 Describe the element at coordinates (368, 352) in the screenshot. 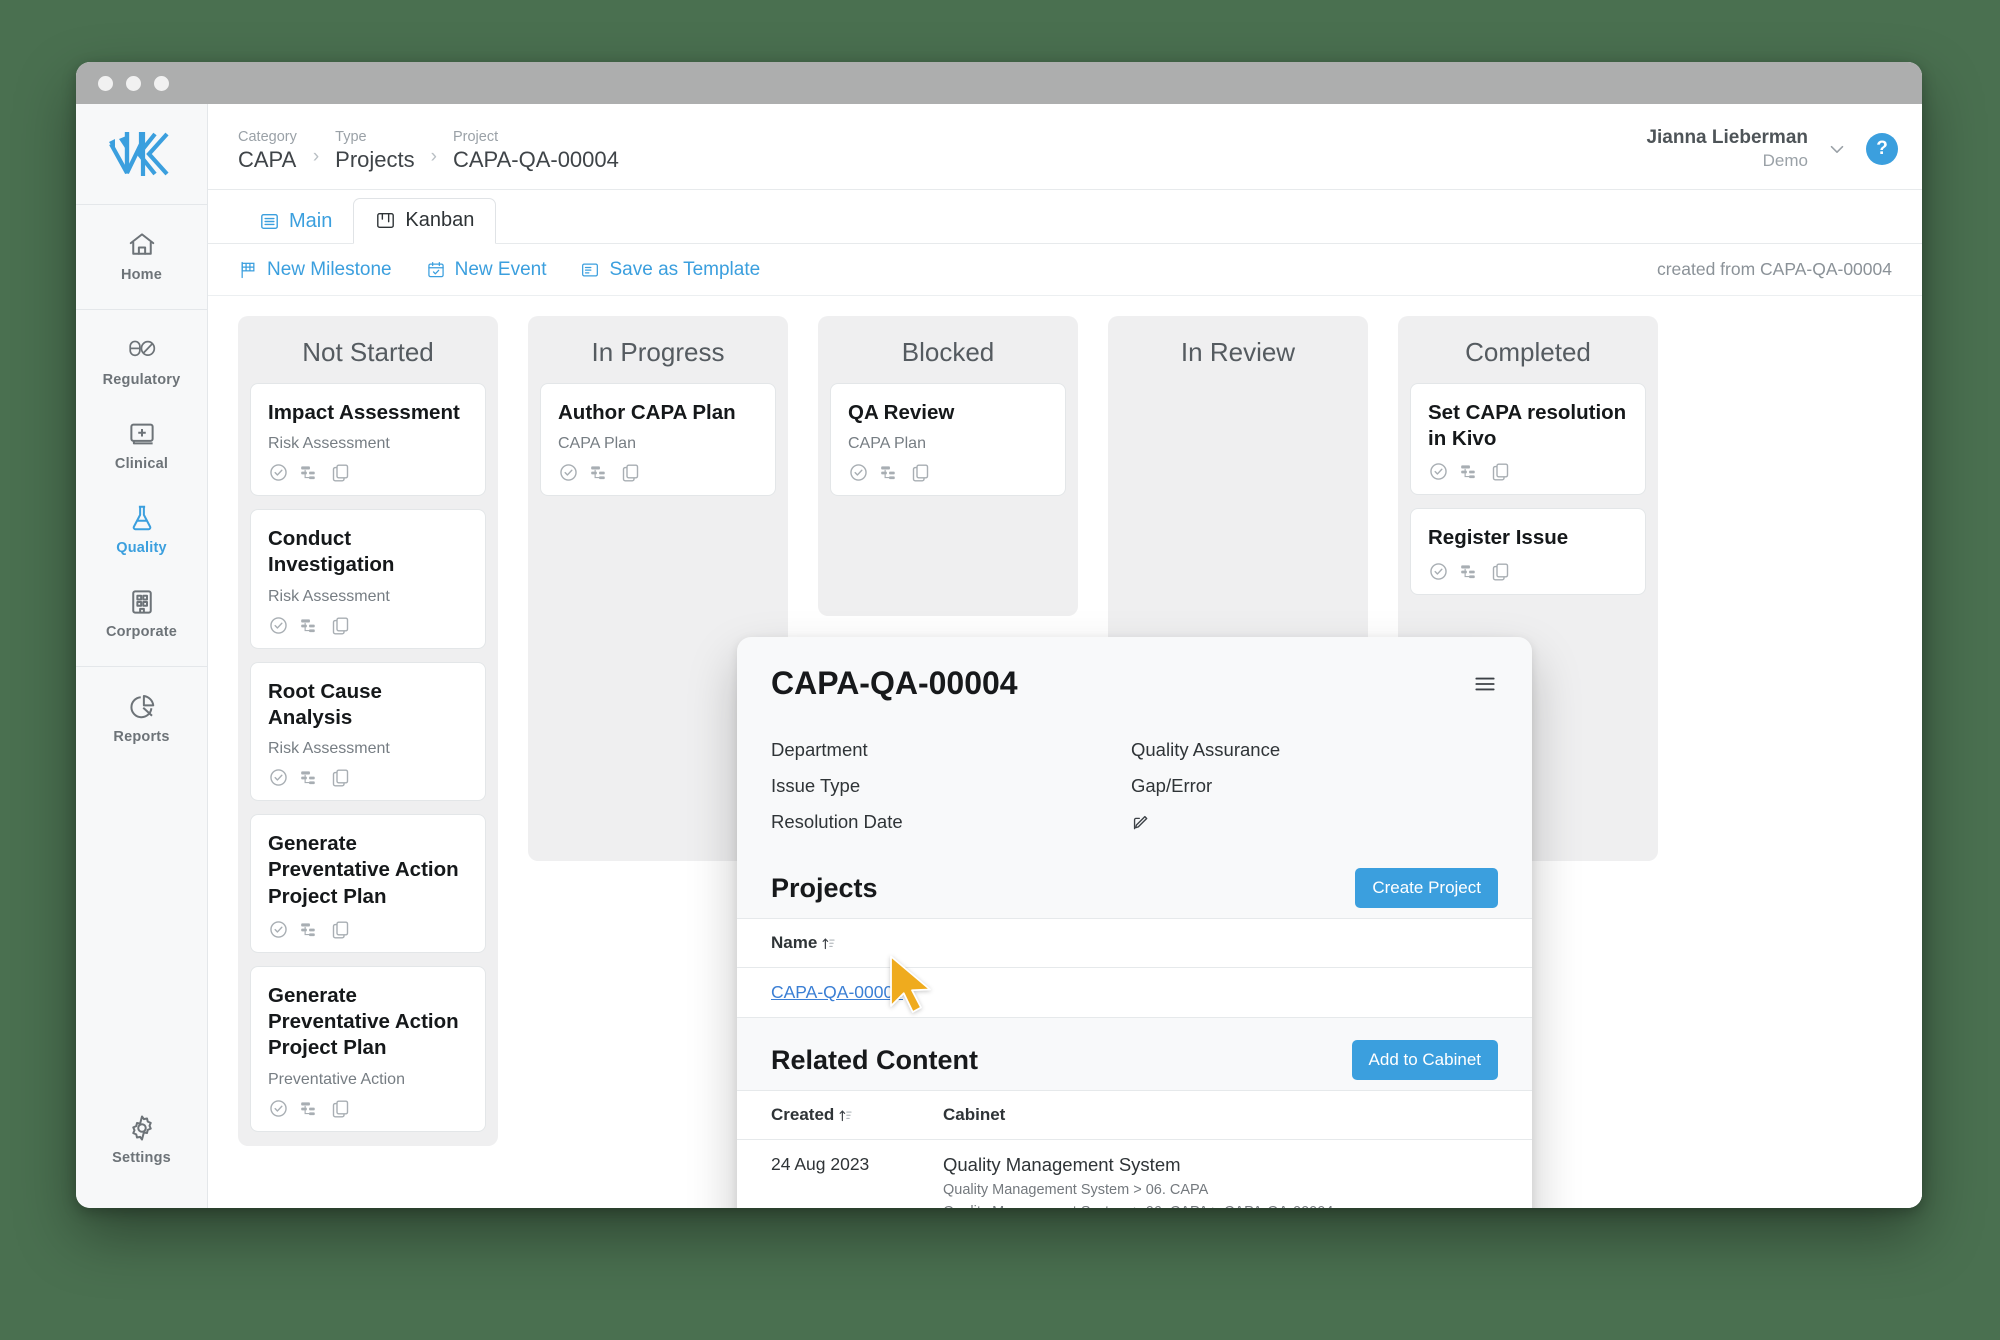

I see `kanban-column-title: Not Started` at that location.